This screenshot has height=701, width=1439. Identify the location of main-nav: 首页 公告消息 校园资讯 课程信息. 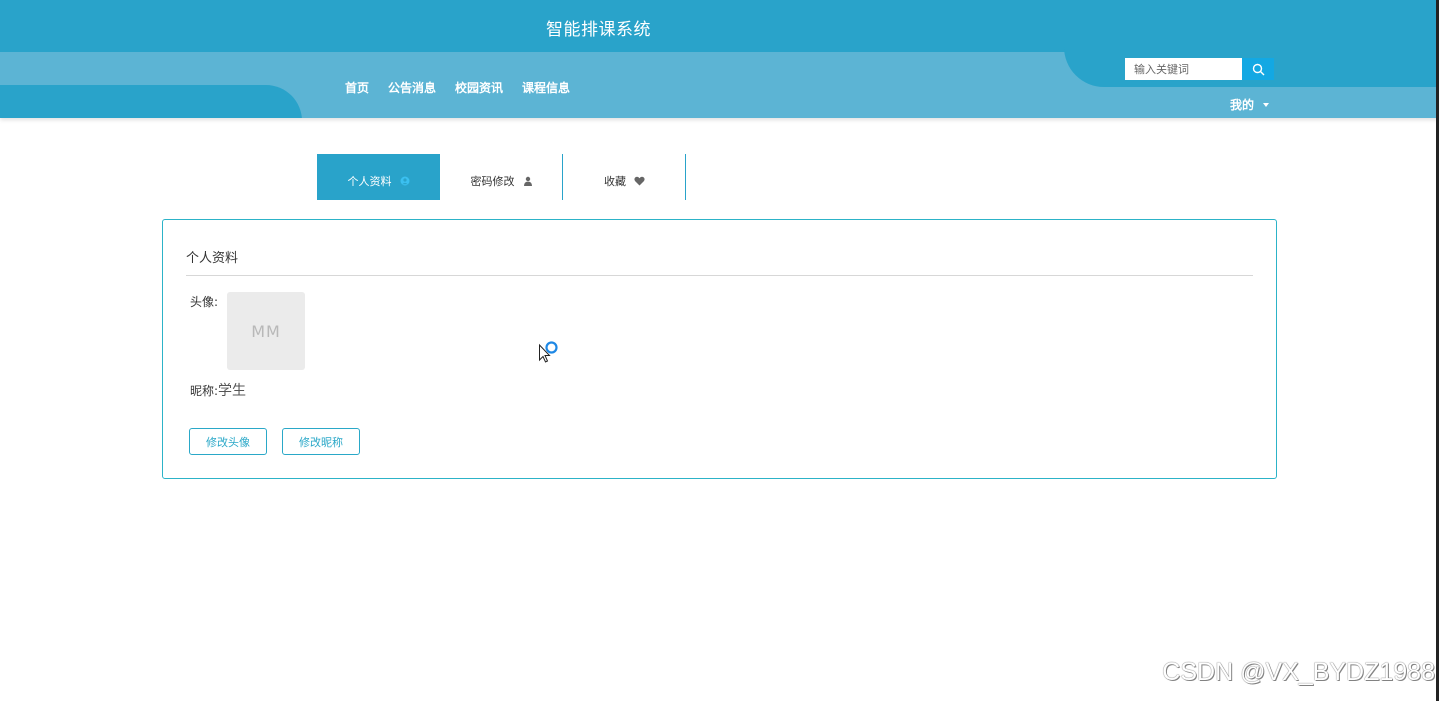
(457, 87).